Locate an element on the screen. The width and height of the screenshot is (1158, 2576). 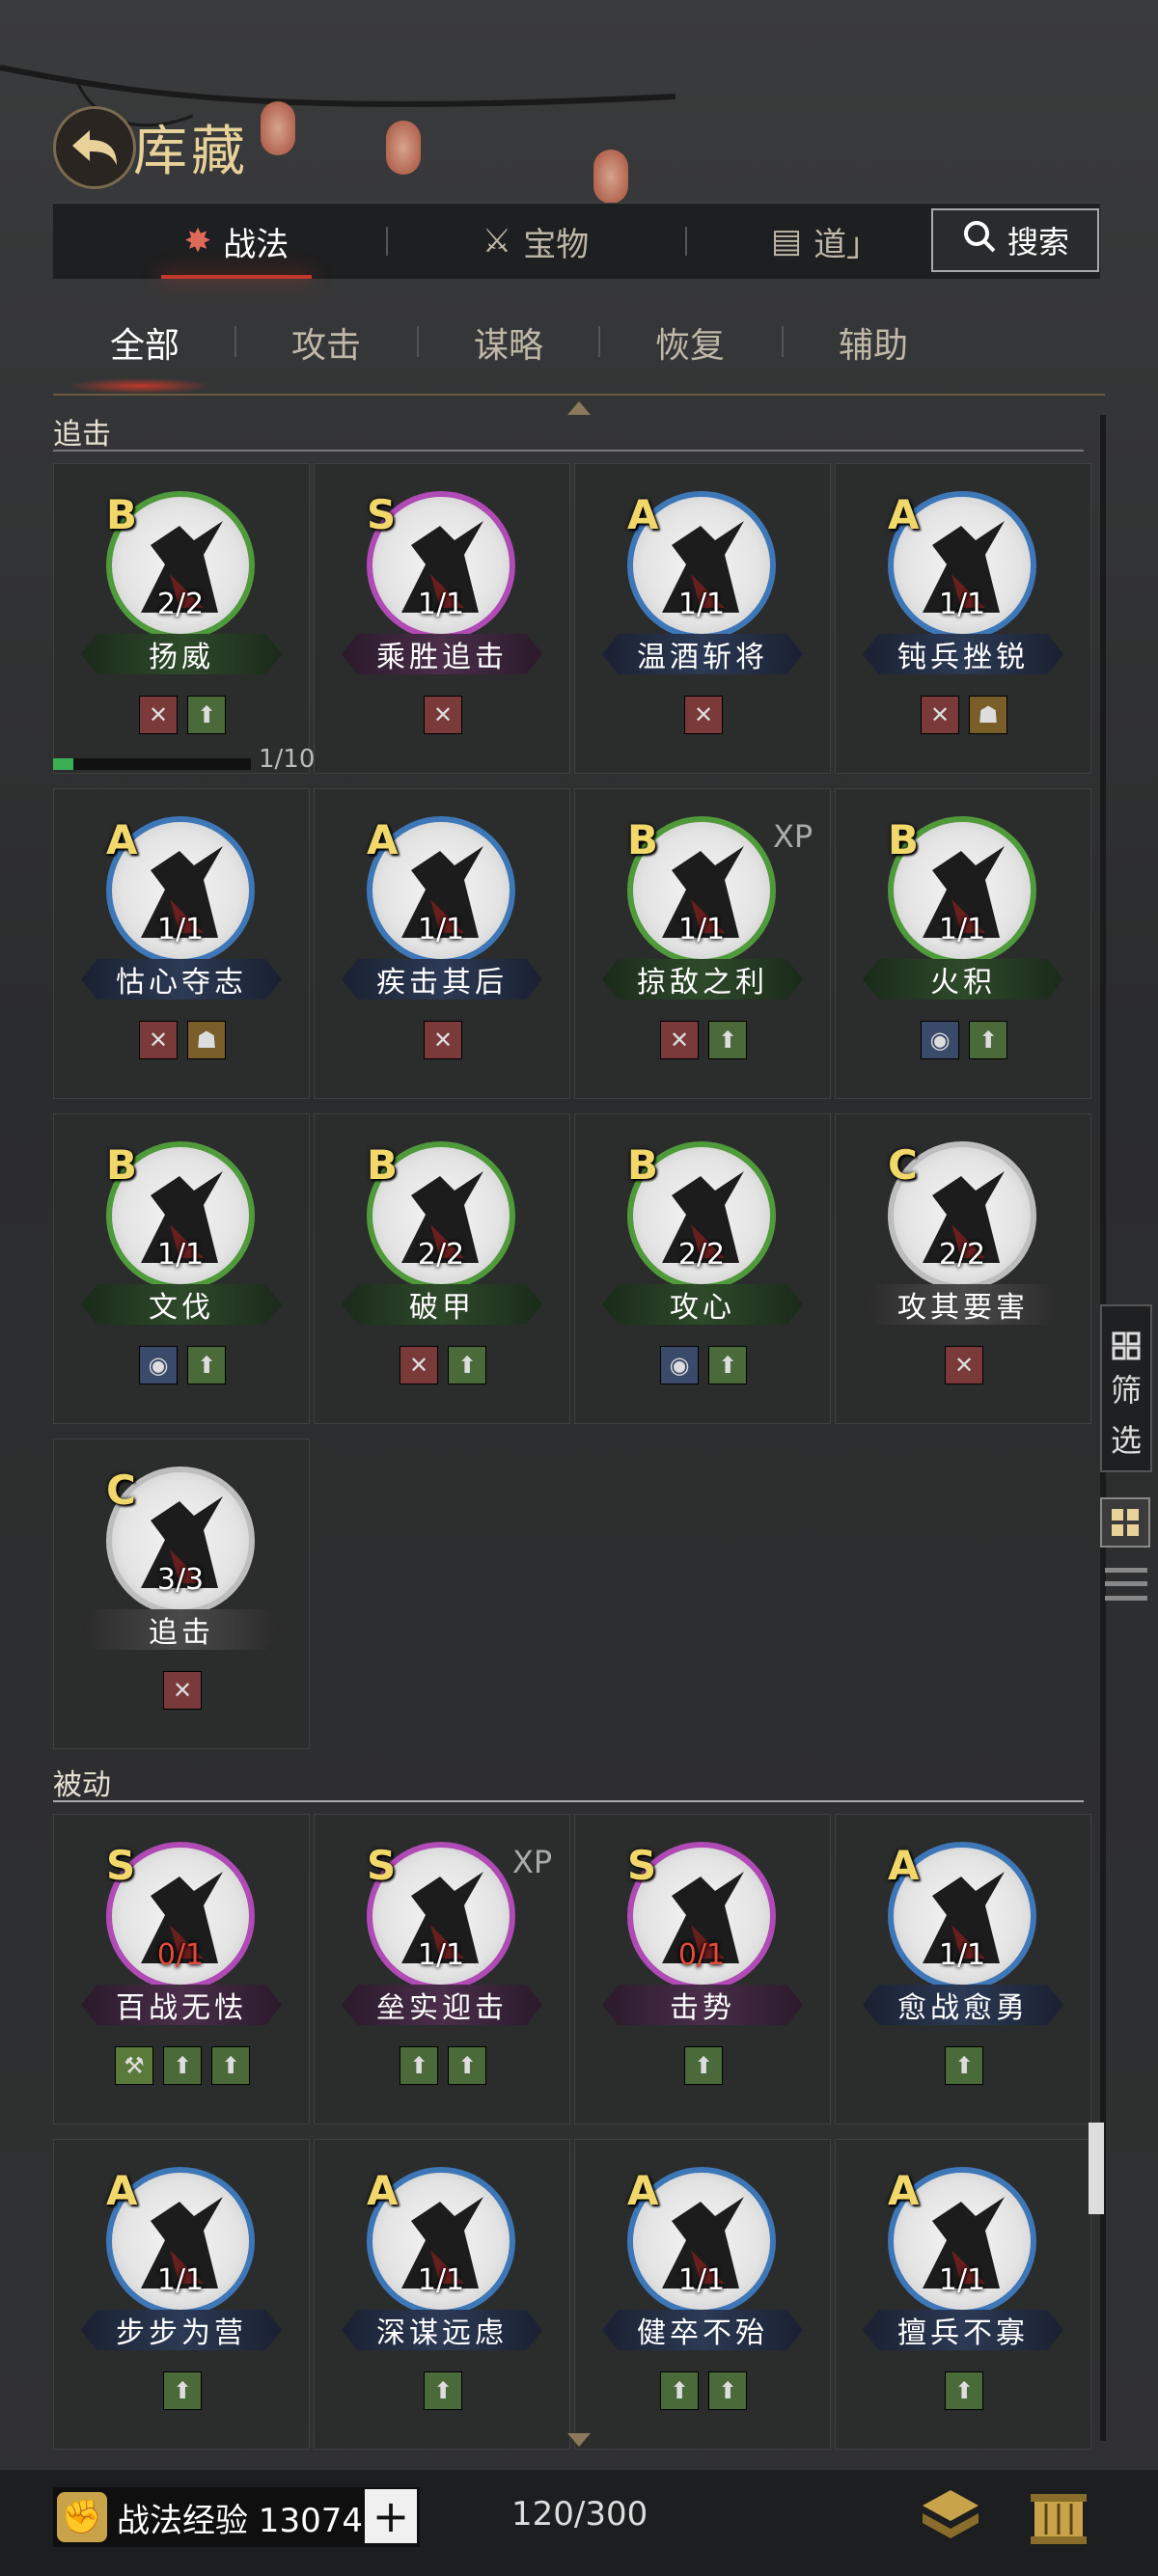
scrollbar-thumb is located at coordinates (1096, 2169).